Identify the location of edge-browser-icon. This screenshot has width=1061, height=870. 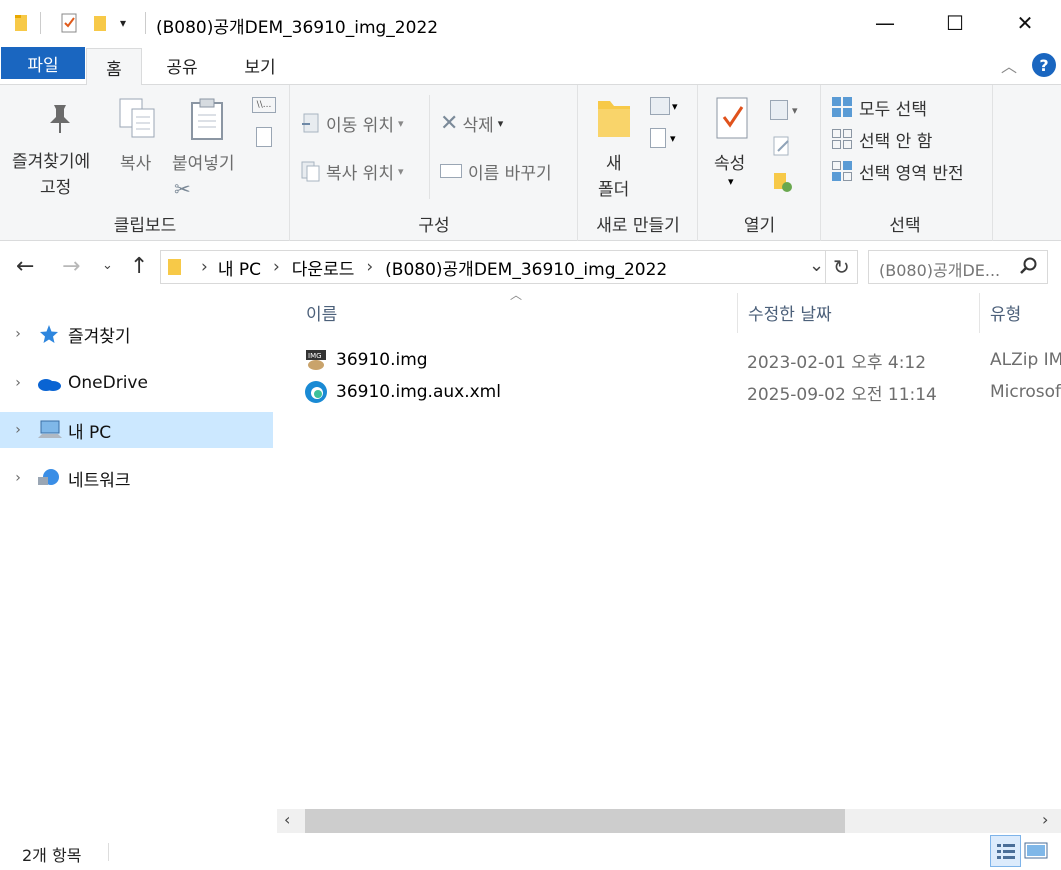
(316, 392).